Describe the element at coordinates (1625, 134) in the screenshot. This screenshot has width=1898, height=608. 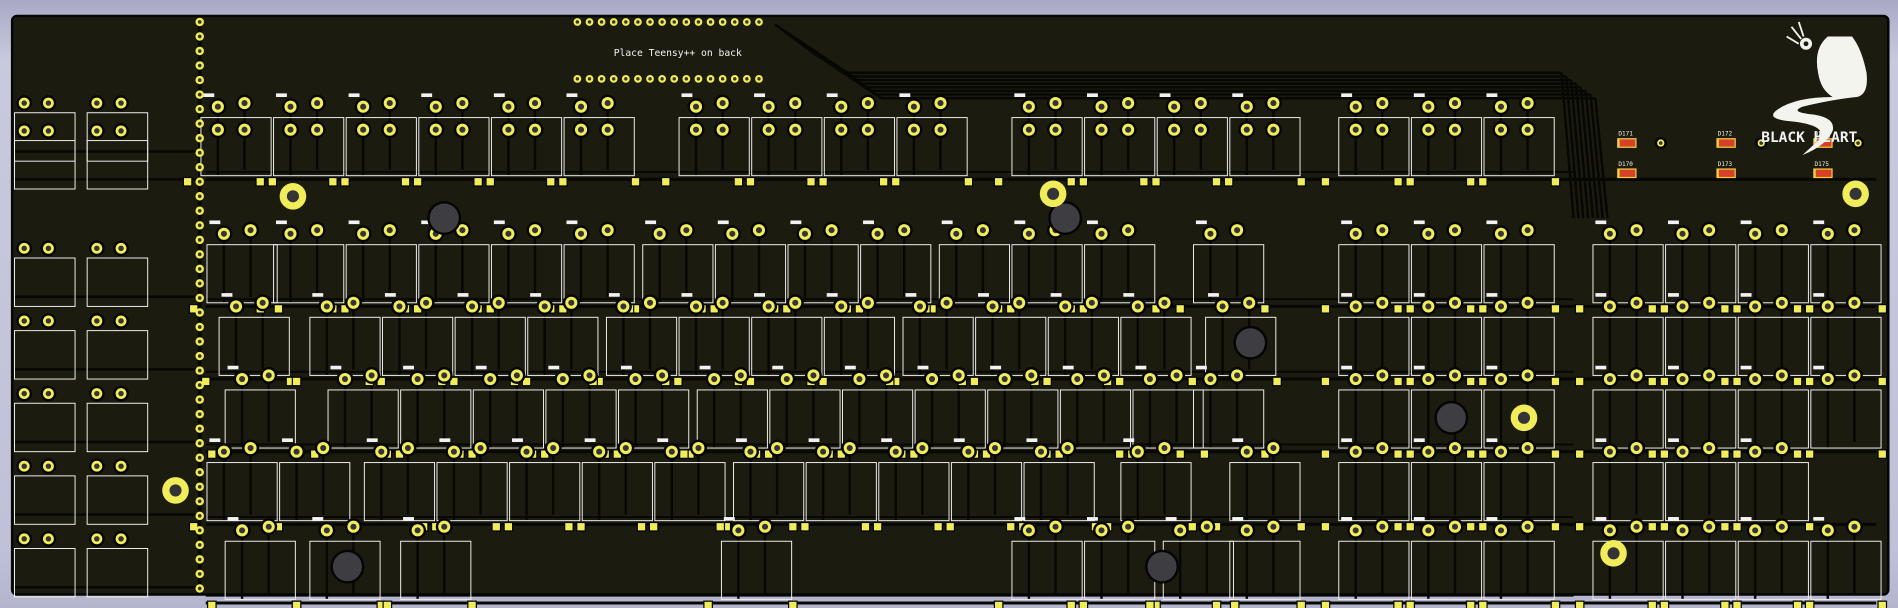
I see `led-label: D171` at that location.